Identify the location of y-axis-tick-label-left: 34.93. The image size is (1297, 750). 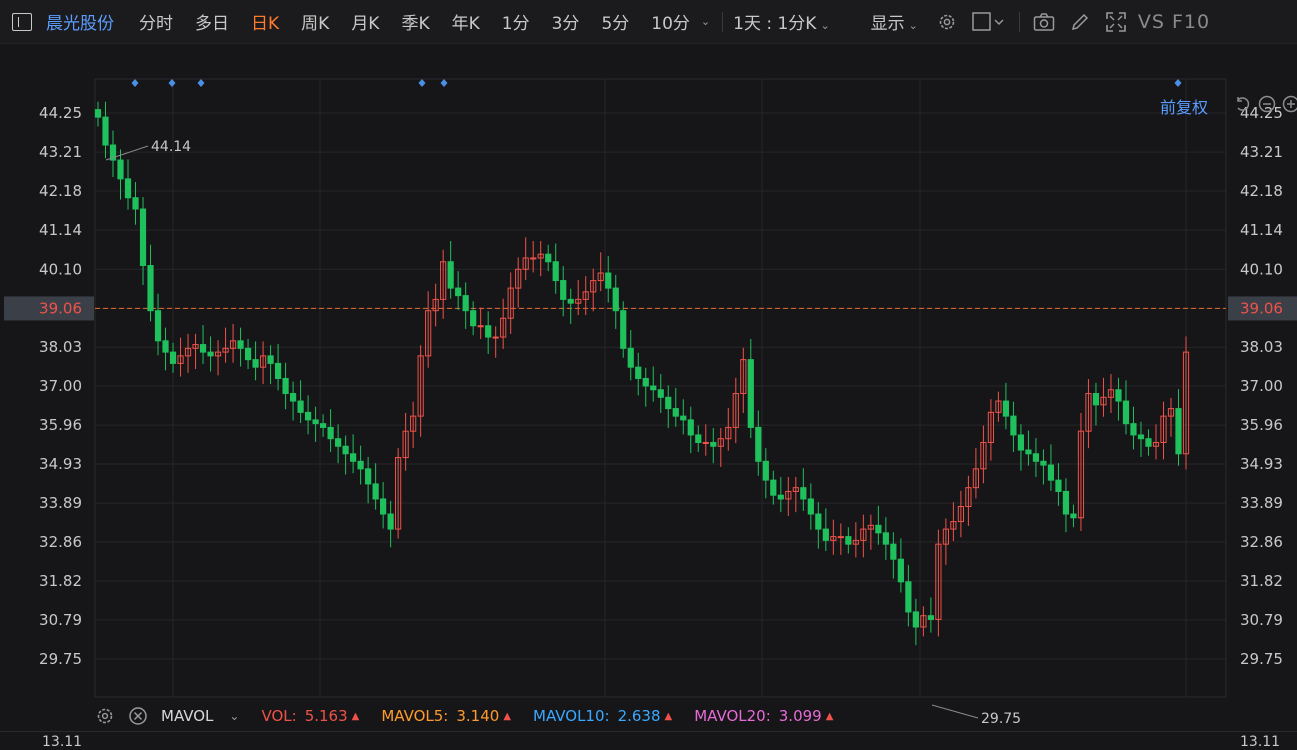
(60, 464).